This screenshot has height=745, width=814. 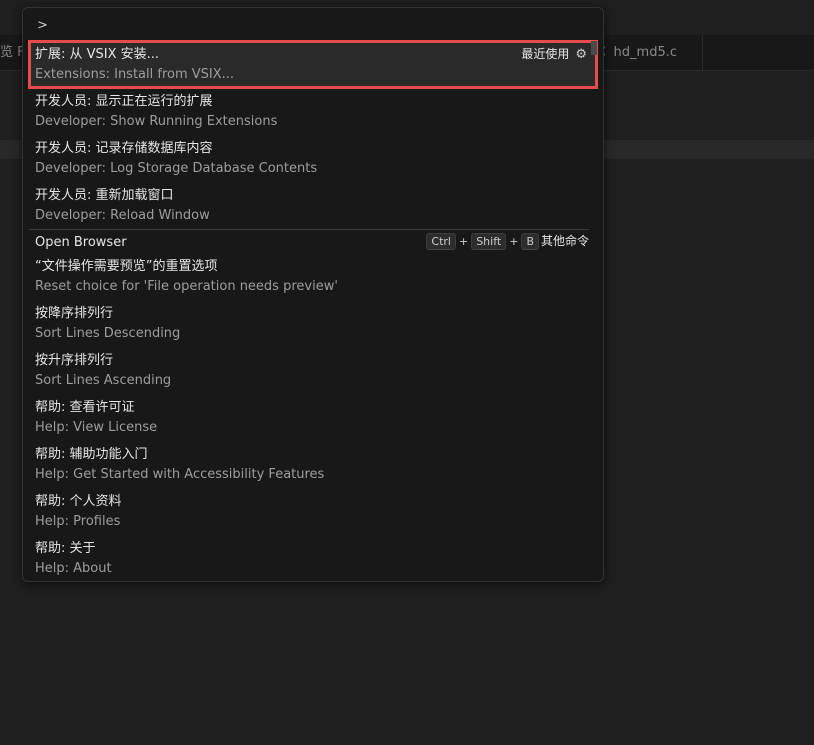 What do you see at coordinates (313, 323) in the screenshot?
I see `command-item-sort-lines-descending: 按降序排列行 Sort Lines Descending` at bounding box center [313, 323].